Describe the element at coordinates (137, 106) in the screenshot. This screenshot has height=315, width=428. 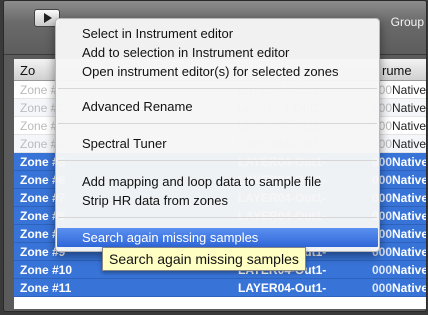
I see `menu-item-advanced-rename: Advanced Rename` at that location.